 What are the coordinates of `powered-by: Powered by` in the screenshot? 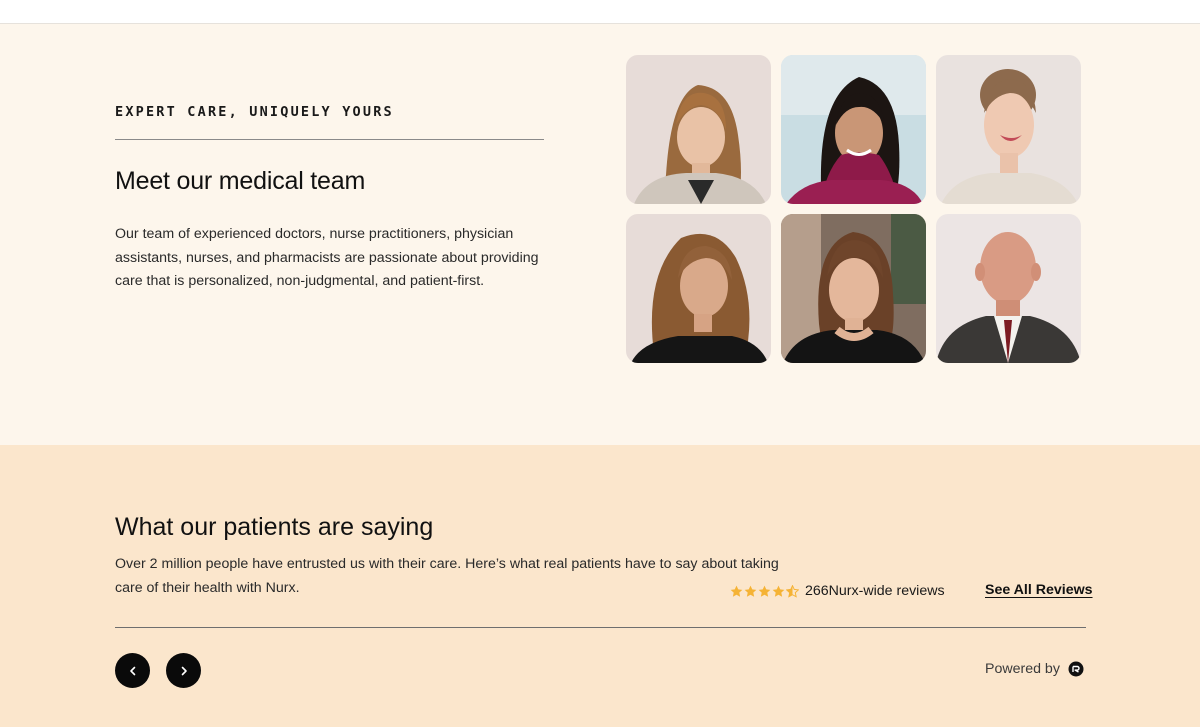 It's located at (1034, 669).